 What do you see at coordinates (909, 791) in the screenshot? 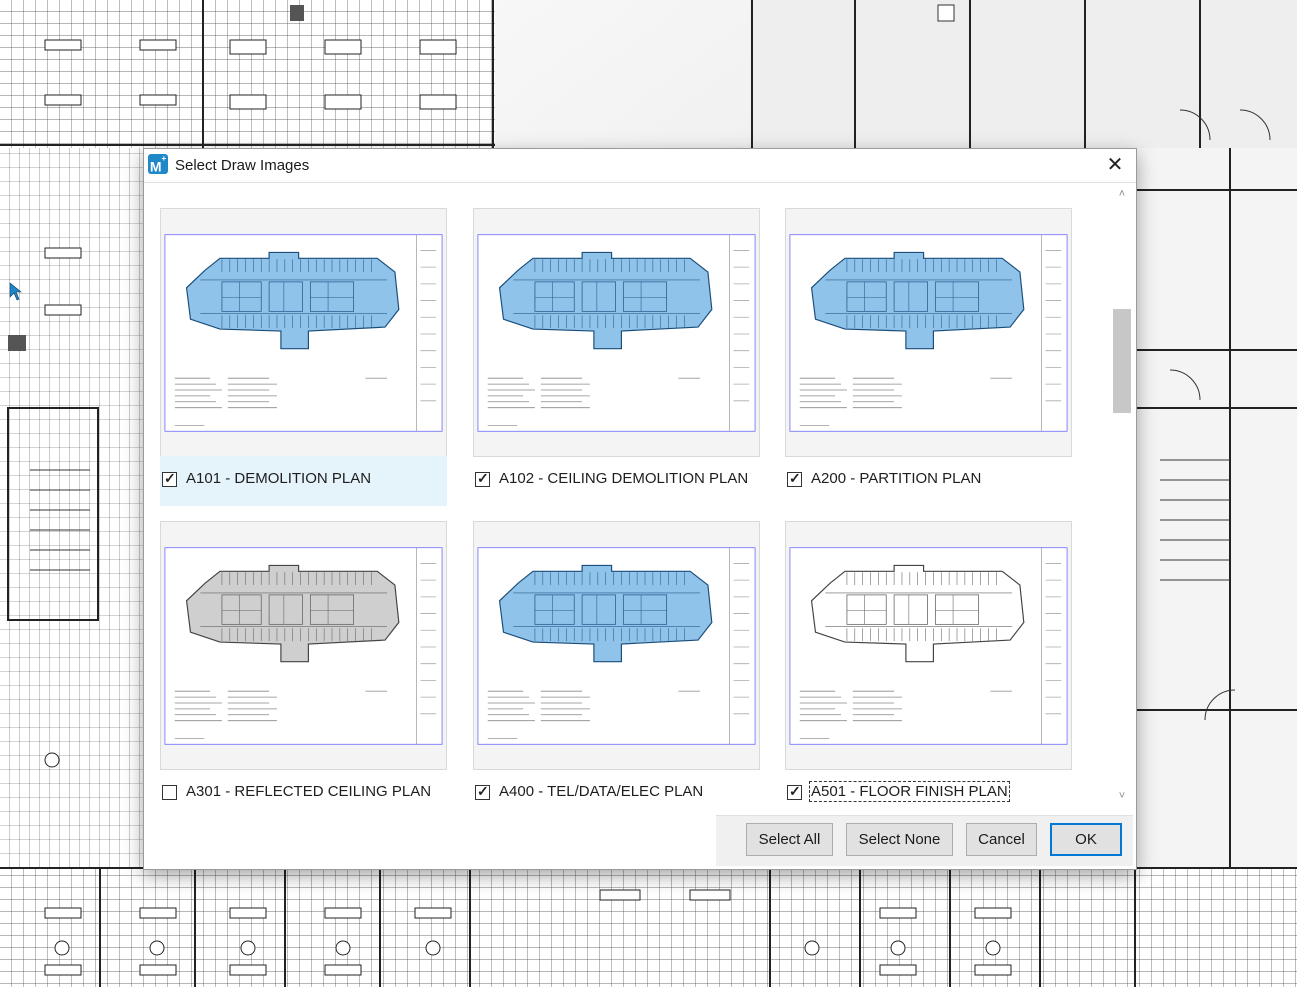
I see `drawing-label: A501 - FLOOR FINISH PLAN` at bounding box center [909, 791].